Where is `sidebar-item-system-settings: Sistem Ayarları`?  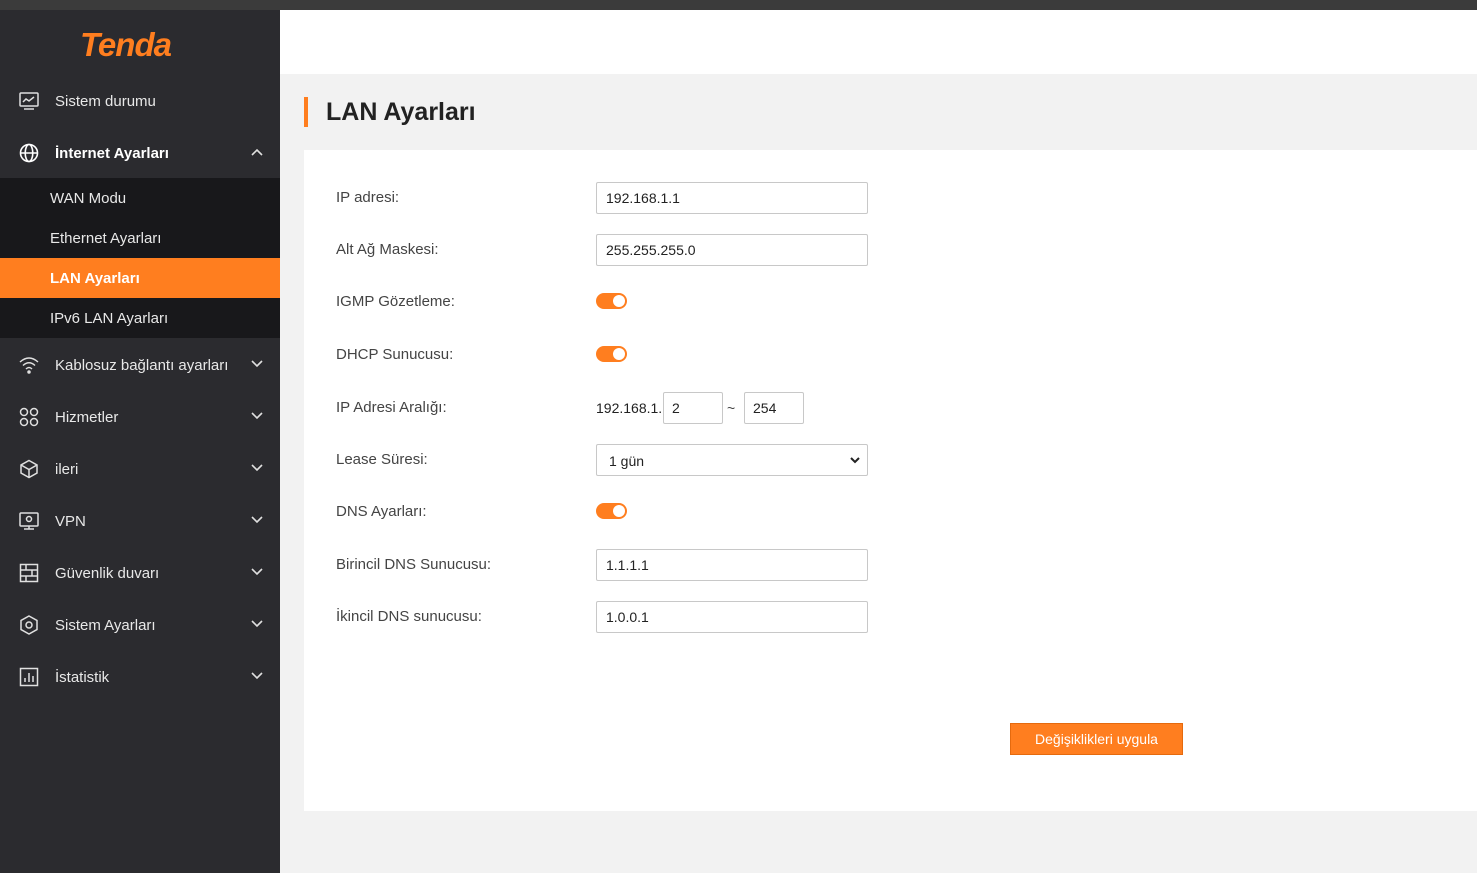 sidebar-item-system-settings: Sistem Ayarları is located at coordinates (140, 625).